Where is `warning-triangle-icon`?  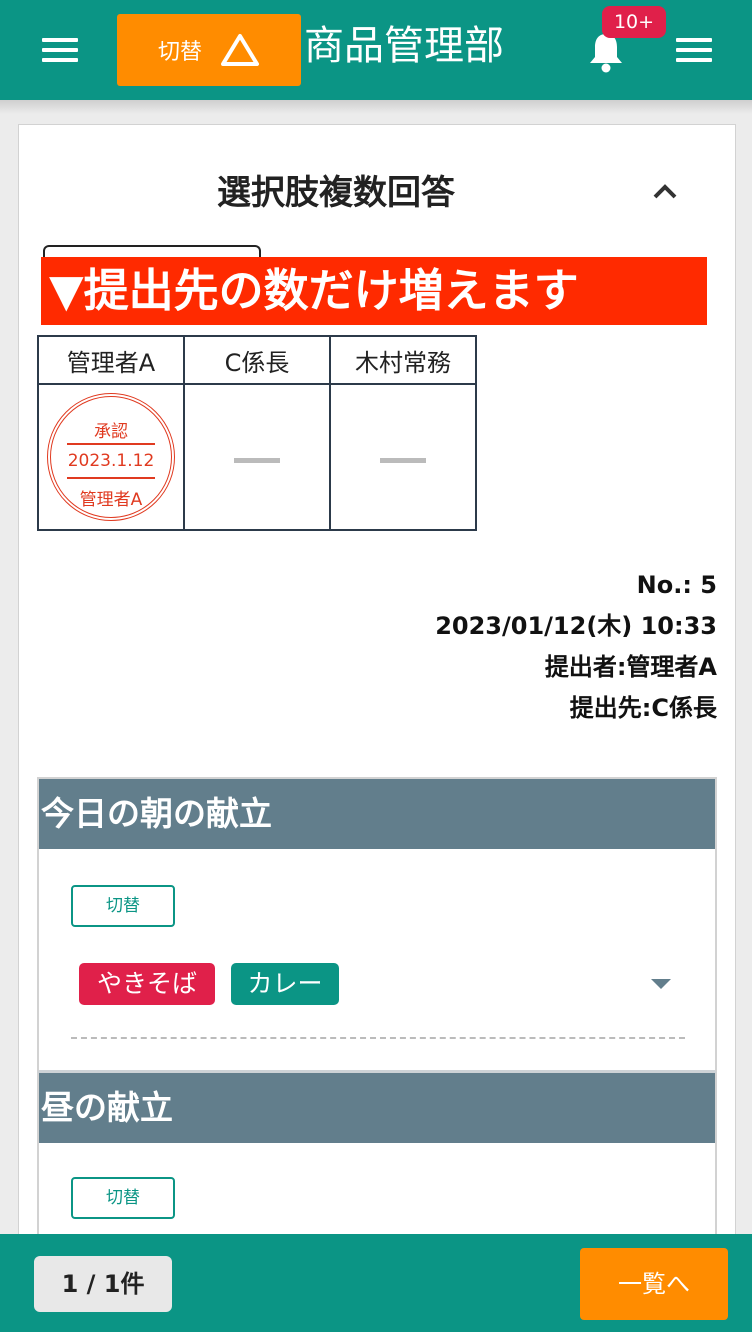 warning-triangle-icon is located at coordinates (240, 50).